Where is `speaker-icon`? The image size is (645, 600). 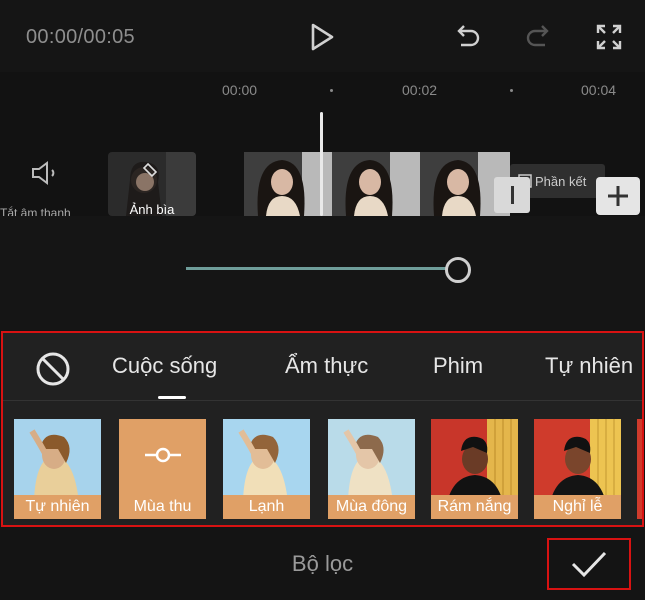 speaker-icon is located at coordinates (43, 173).